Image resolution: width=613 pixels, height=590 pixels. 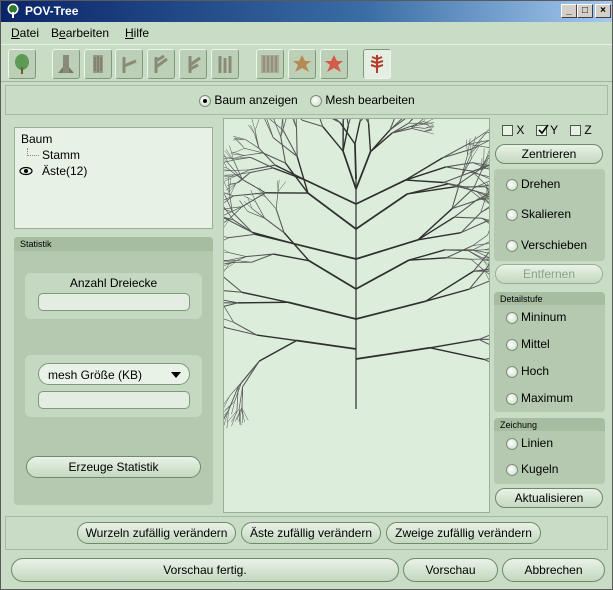 What do you see at coordinates (306, 11) in the screenshot?
I see `title-bar: POV-Tree _ □ ×` at bounding box center [306, 11].